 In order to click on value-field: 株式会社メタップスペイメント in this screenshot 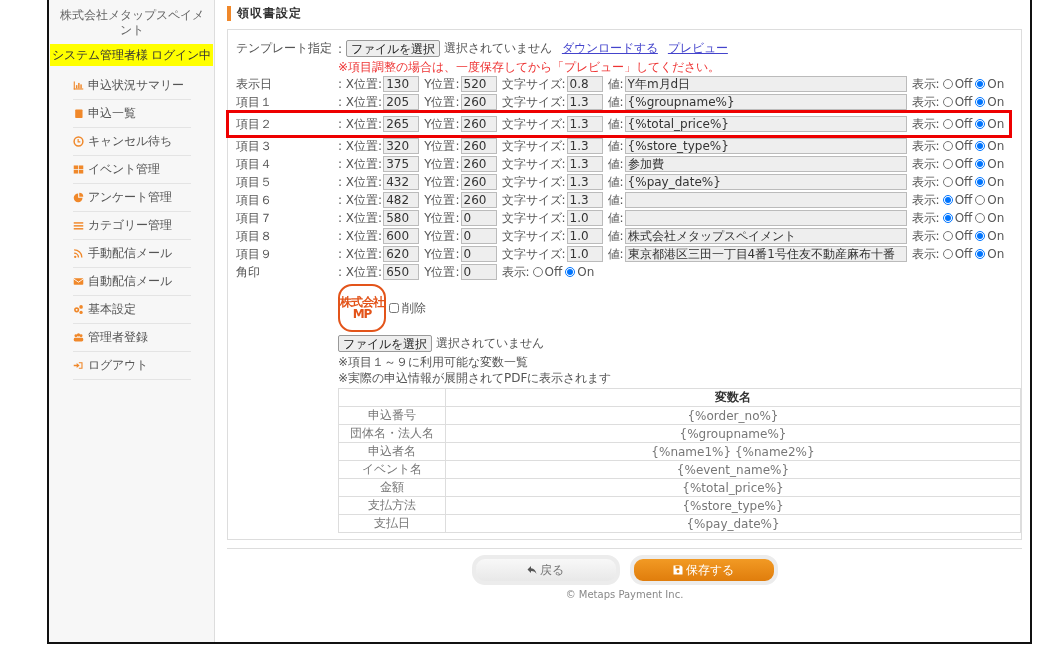, I will do `click(765, 236)`.